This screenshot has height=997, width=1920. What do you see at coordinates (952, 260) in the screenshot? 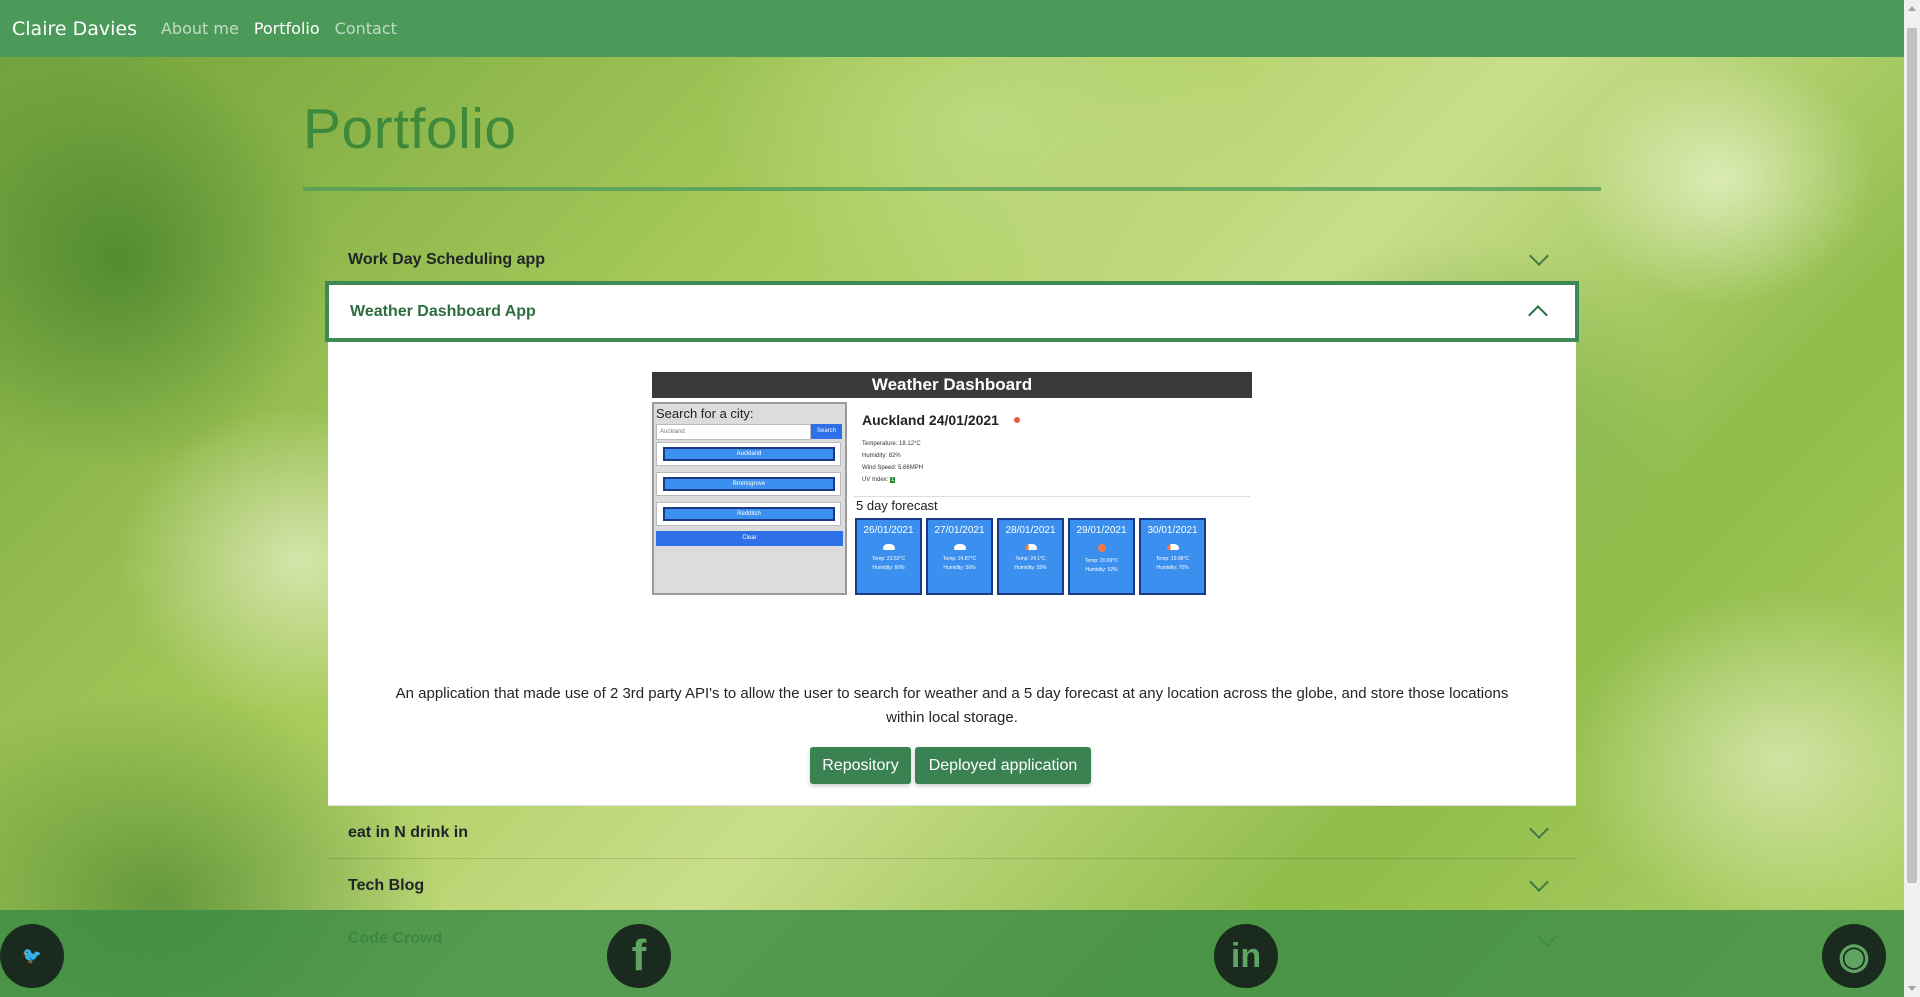
I see `accordion-item-work-day: Work Day Scheduling app` at bounding box center [952, 260].